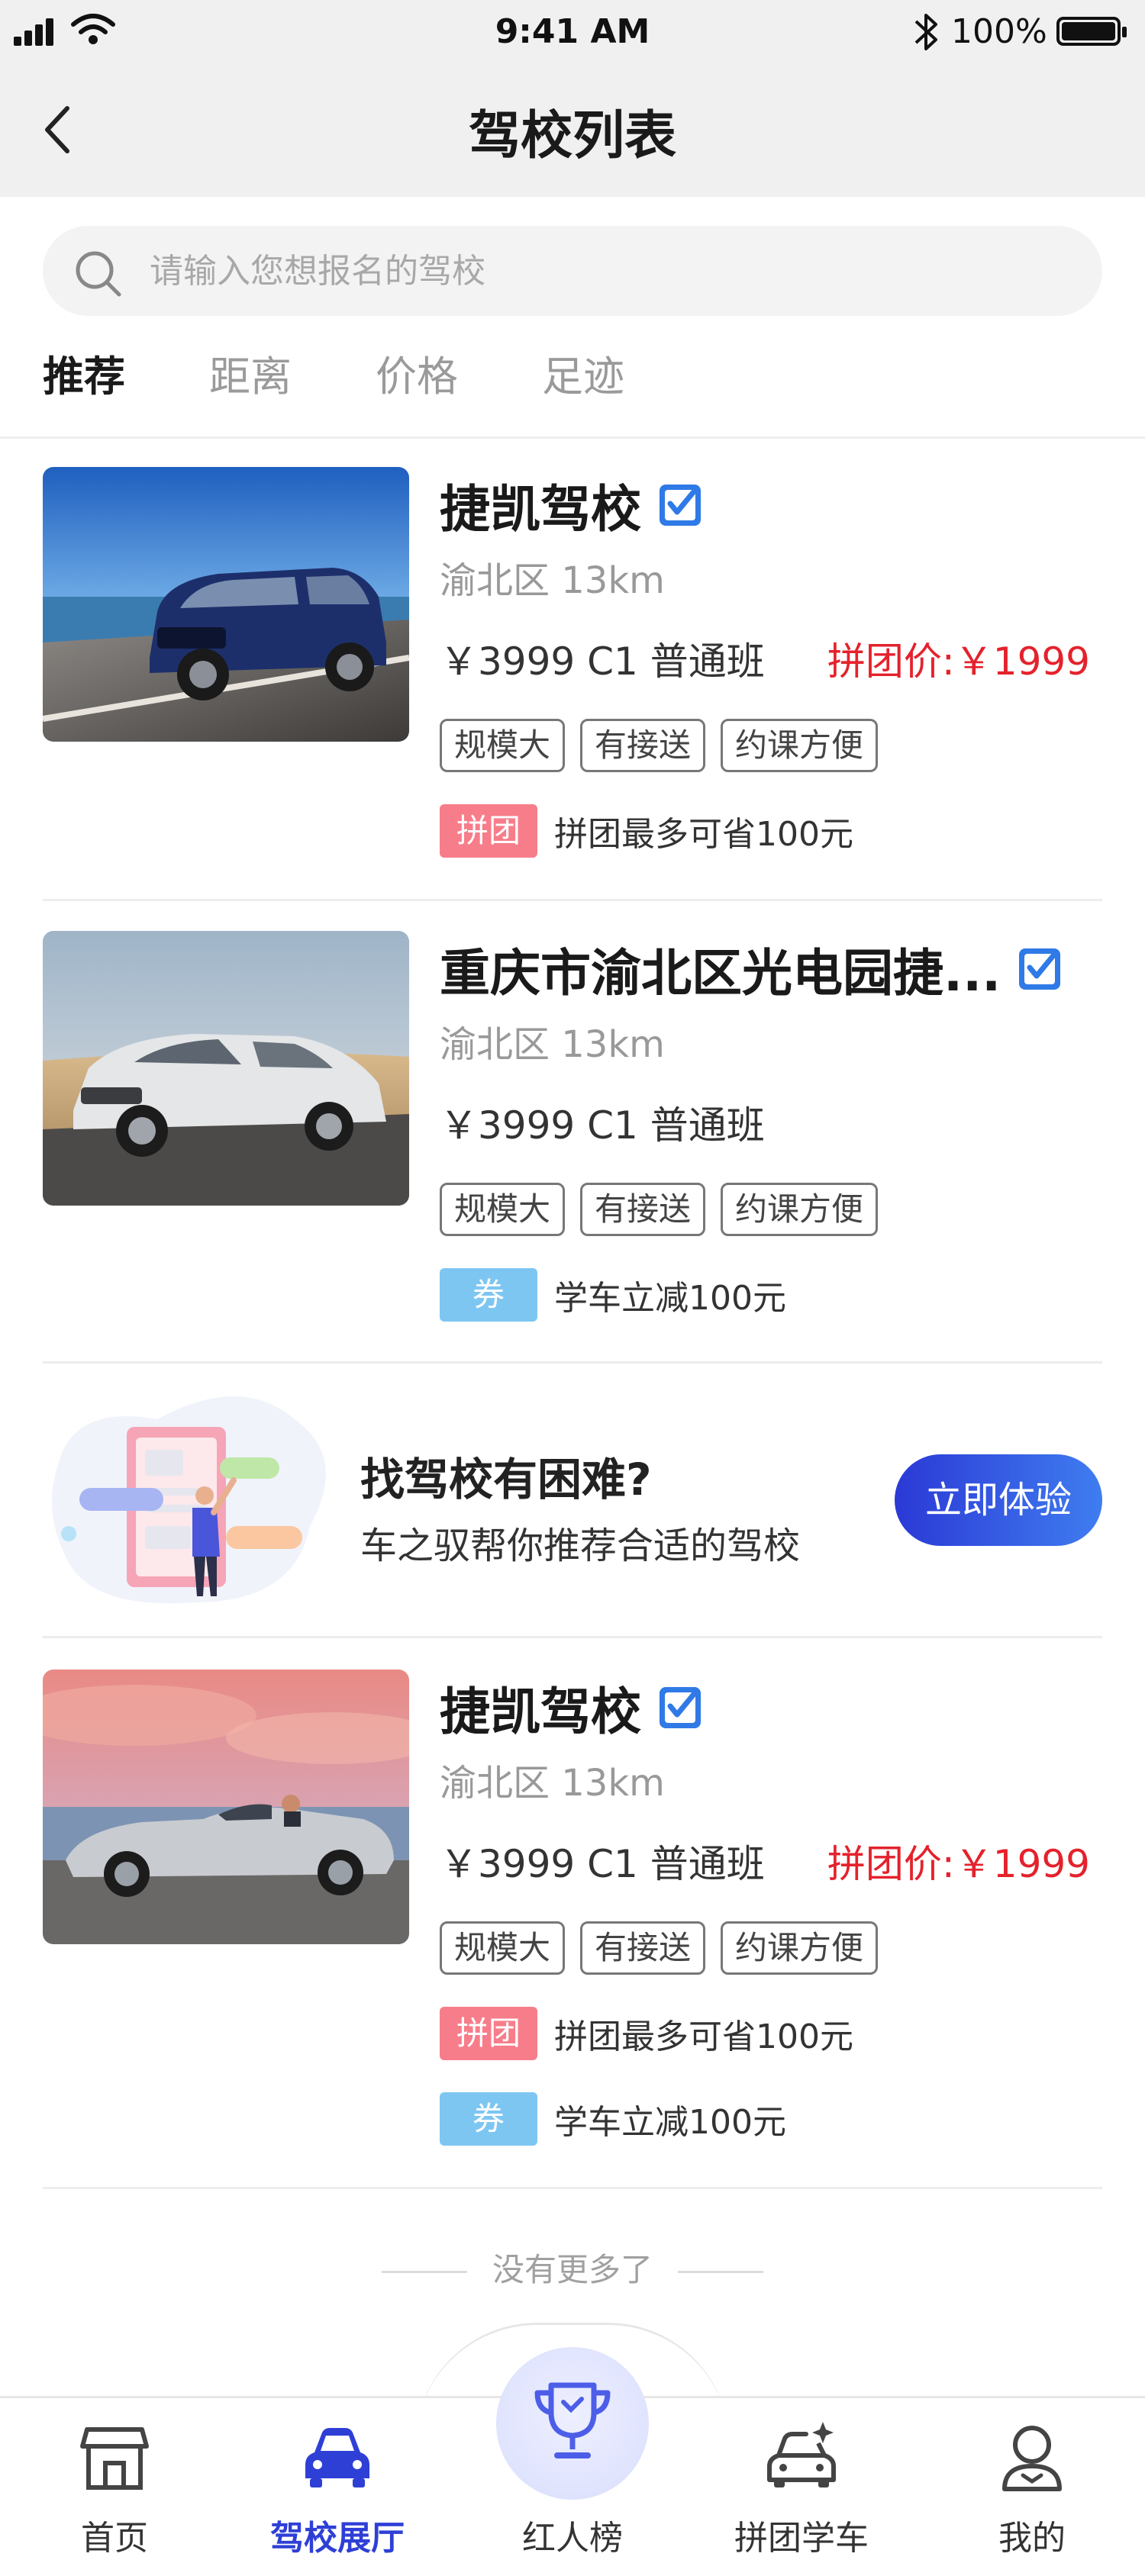 This screenshot has height=2576, width=1145. Describe the element at coordinates (1032, 2495) in the screenshot. I see `nav-mine: 我的` at that location.